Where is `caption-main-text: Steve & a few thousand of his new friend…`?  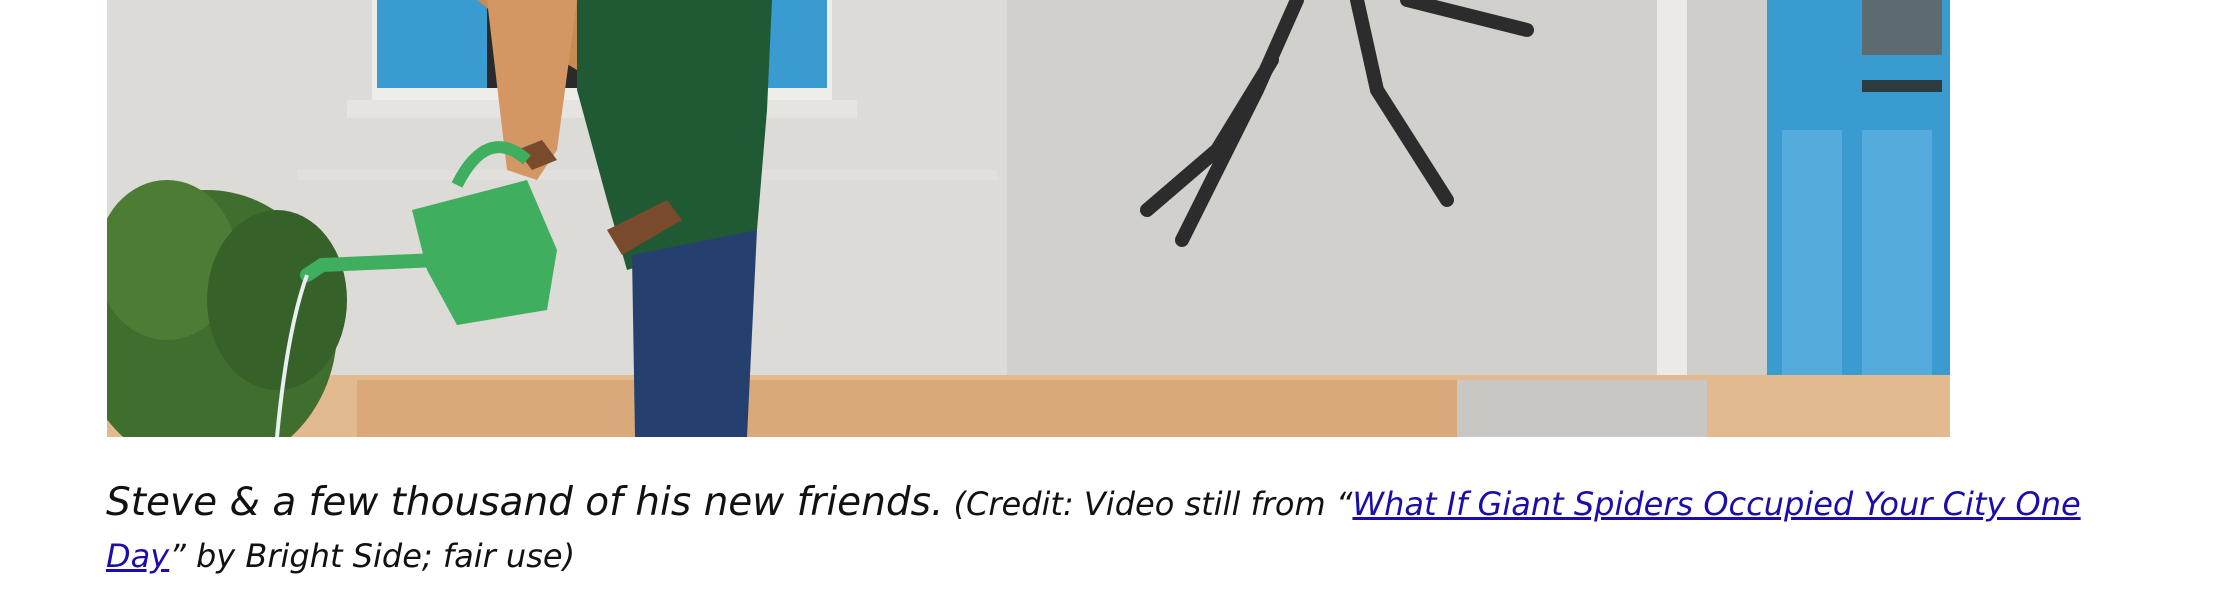 caption-main-text: Steve & a few thousand of his new friend… is located at coordinates (525, 502).